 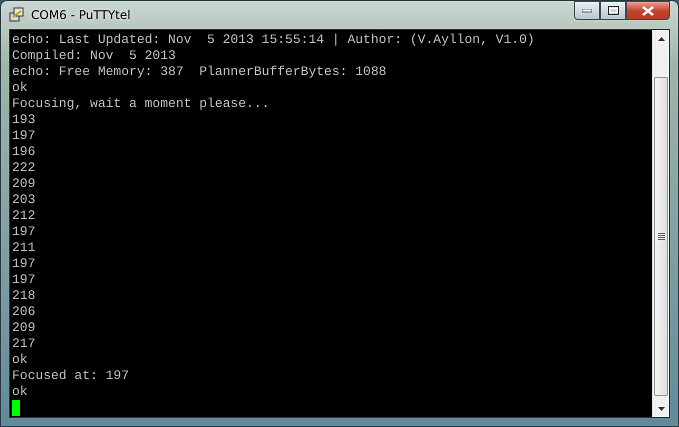 I want to click on maximize-icon, so click(x=613, y=10).